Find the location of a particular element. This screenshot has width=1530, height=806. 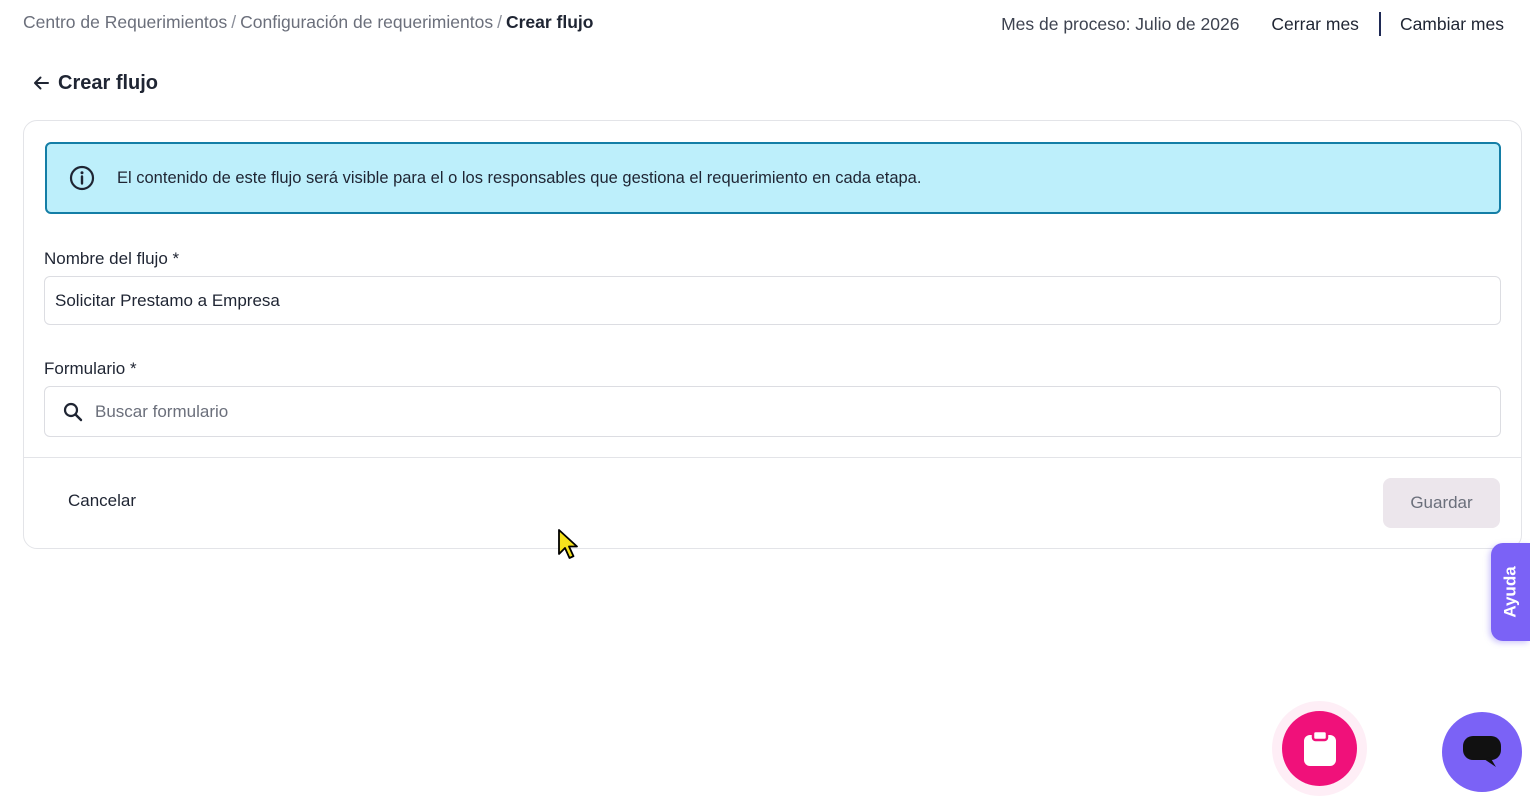

help-tab-label: Ayuda is located at coordinates (1510, 592).